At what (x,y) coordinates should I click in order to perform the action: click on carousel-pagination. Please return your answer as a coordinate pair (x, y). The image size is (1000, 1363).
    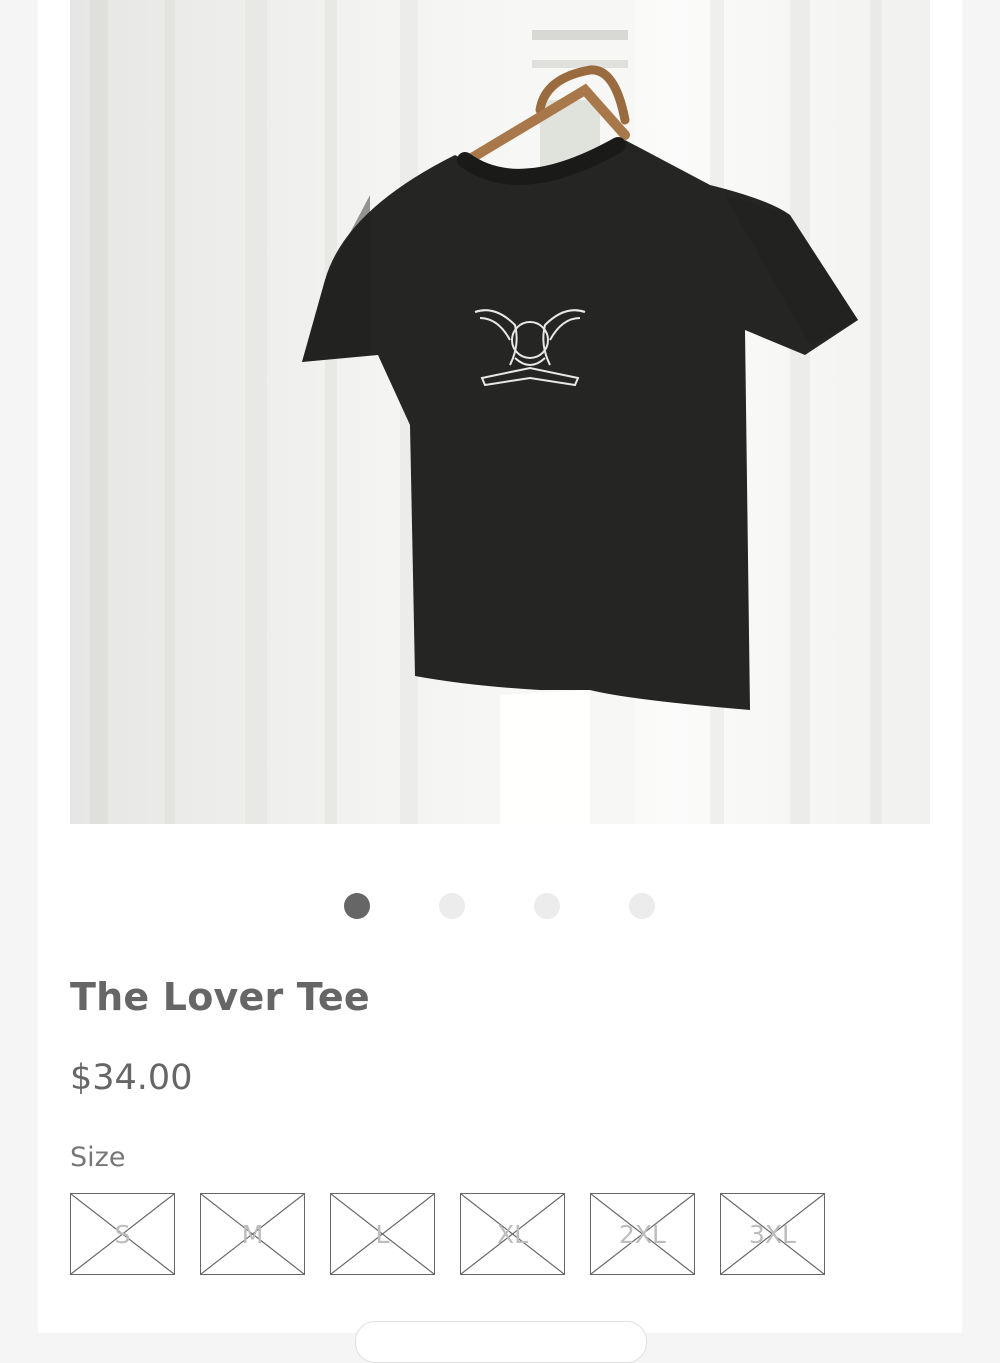
    Looking at the image, I should click on (500, 906).